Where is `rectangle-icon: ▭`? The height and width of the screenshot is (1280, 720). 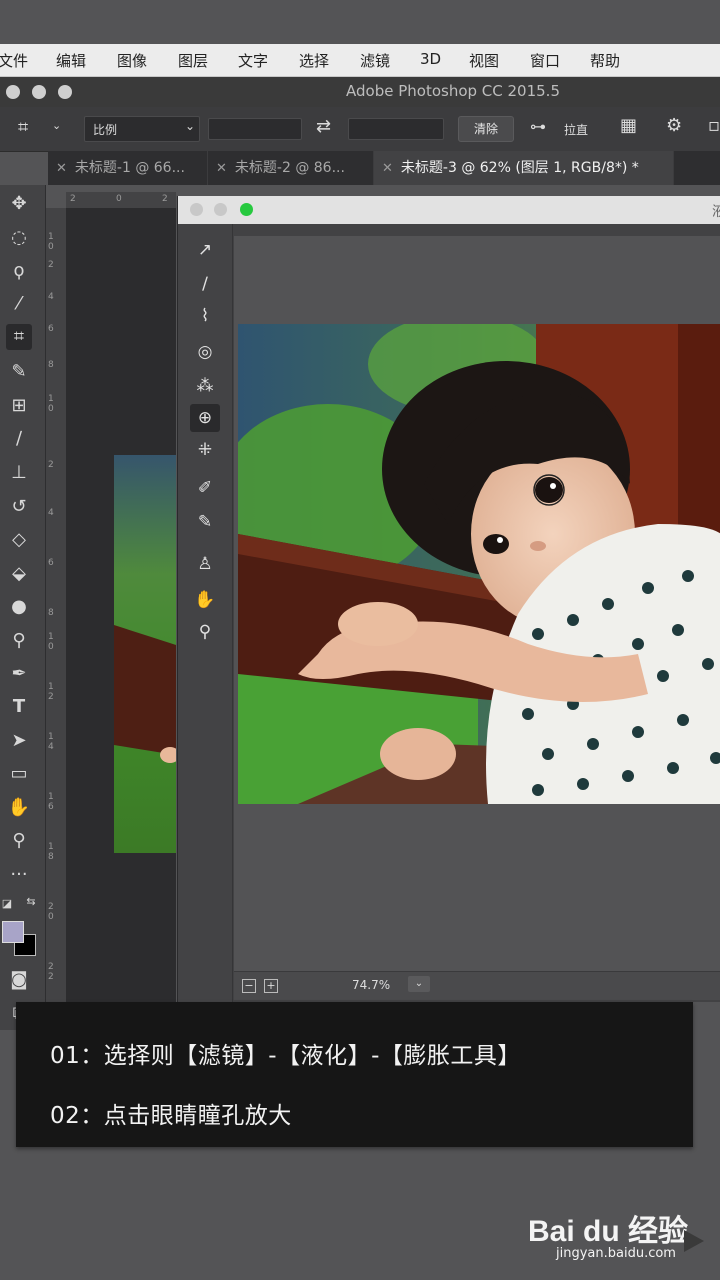 rectangle-icon: ▭ is located at coordinates (19, 774).